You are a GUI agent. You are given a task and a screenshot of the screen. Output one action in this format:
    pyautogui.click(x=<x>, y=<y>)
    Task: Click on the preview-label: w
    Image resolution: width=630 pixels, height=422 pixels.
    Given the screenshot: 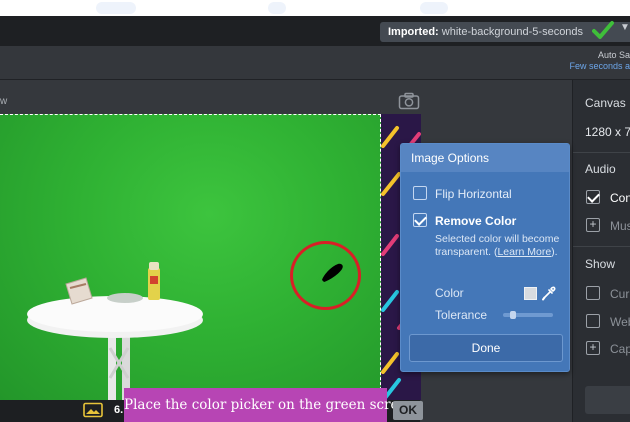 What is the action you would take?
    pyautogui.click(x=4, y=101)
    